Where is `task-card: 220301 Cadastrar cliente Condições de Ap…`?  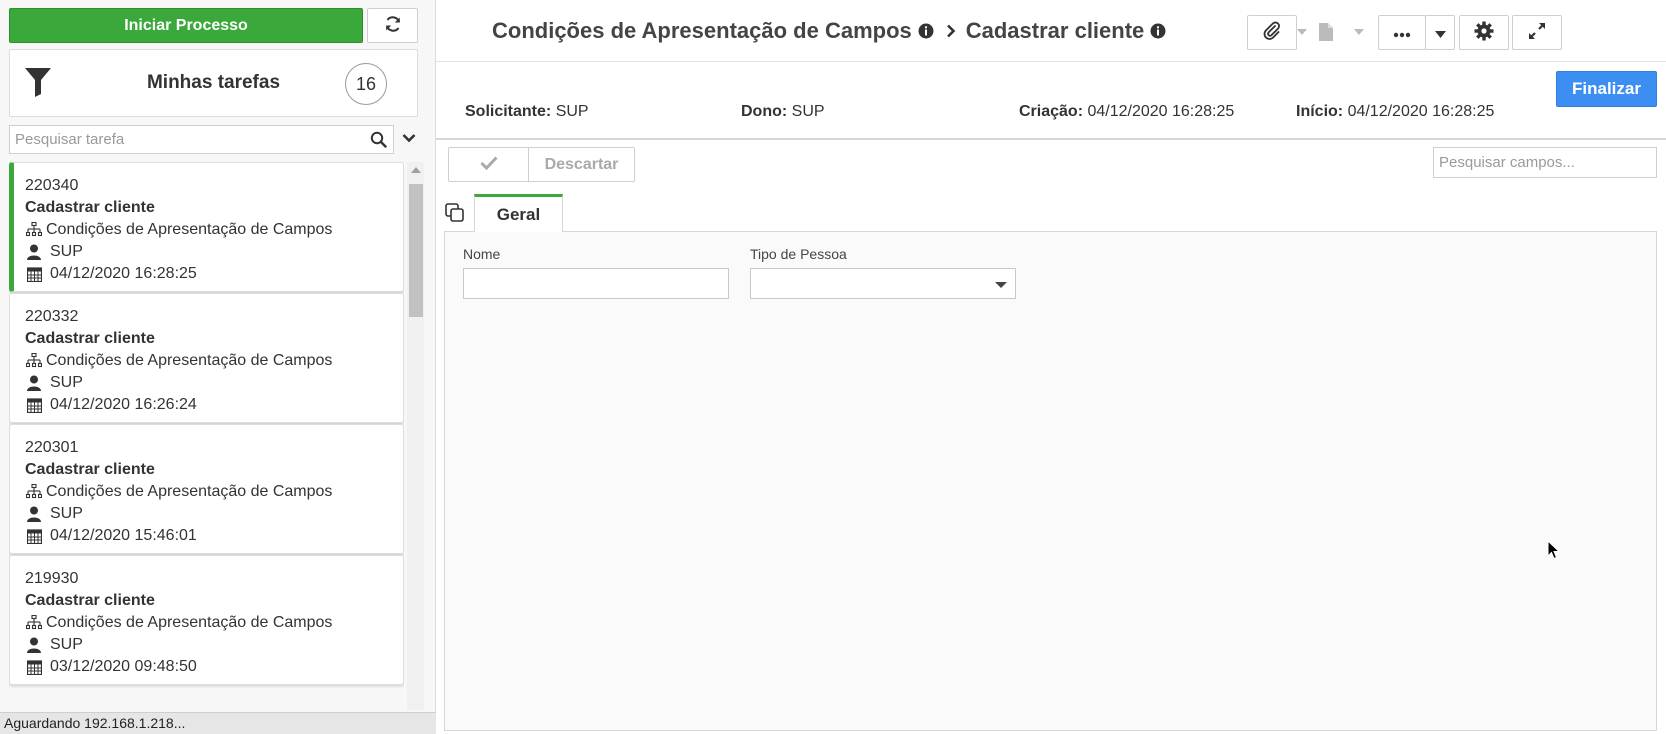
task-card: 220301 Cadastrar cliente Condições de Ap… is located at coordinates (206, 489).